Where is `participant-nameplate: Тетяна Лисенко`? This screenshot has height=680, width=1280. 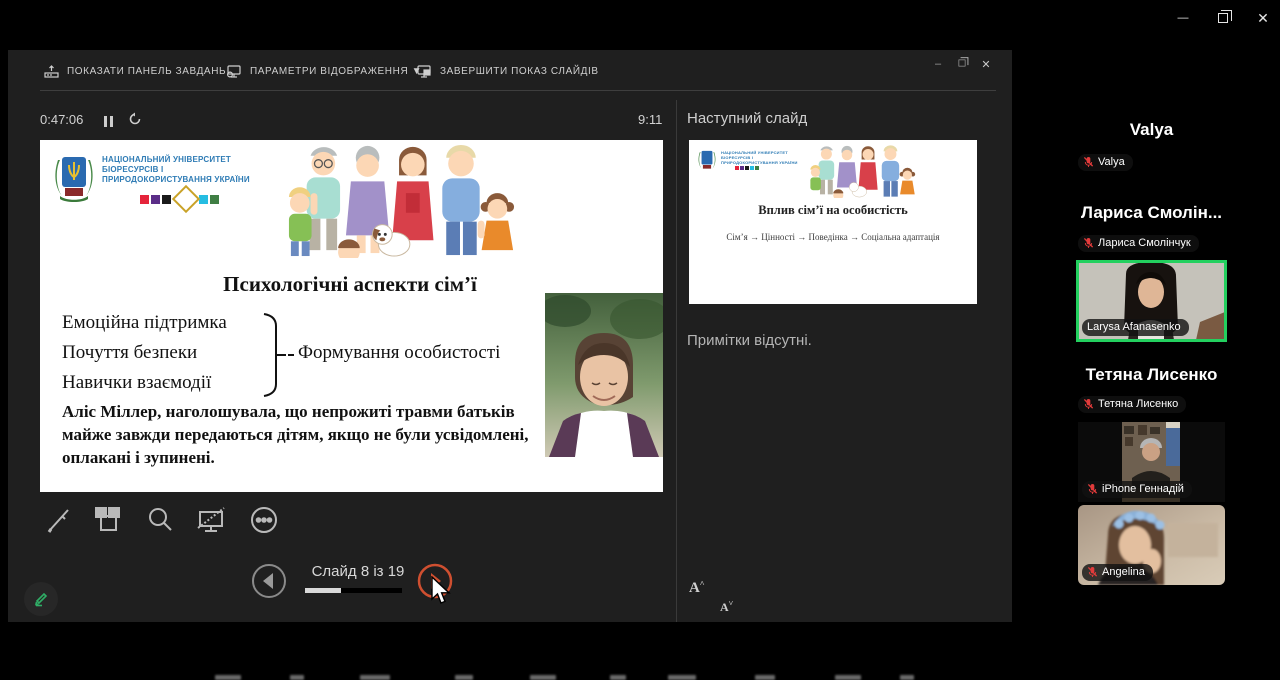 participant-nameplate: Тетяна Лисенко is located at coordinates (1132, 404).